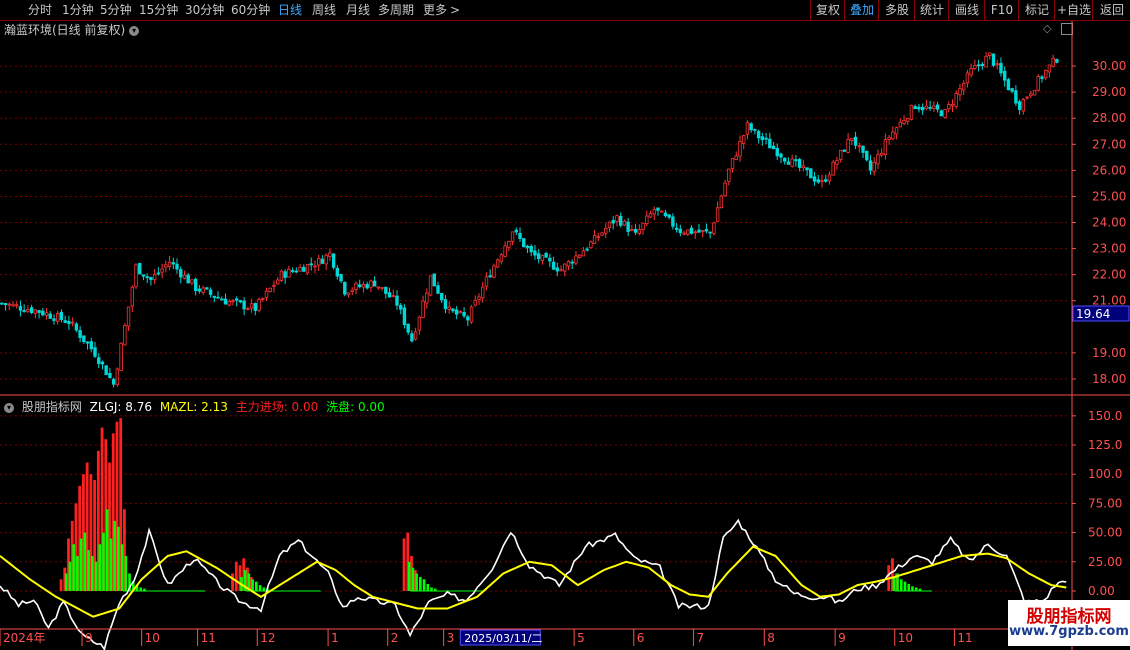  I want to click on date-label: 8, so click(771, 638).